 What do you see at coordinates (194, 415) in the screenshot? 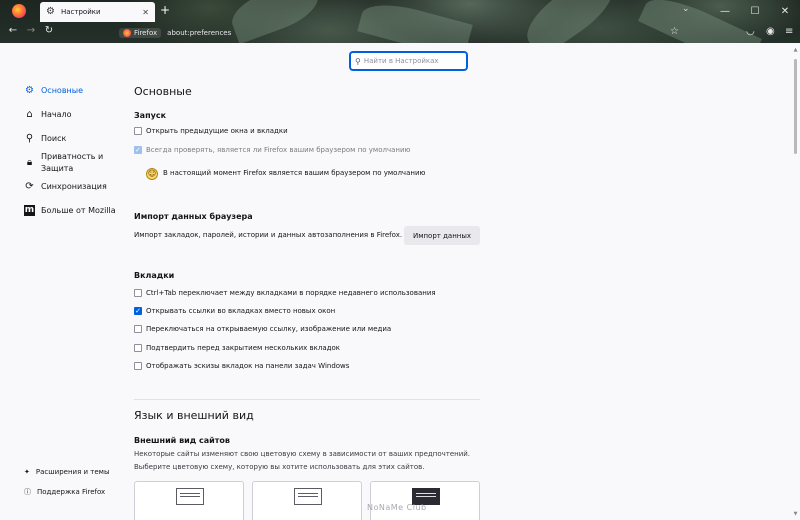
I see `language-section-title: Язык и внешний вид` at bounding box center [194, 415].